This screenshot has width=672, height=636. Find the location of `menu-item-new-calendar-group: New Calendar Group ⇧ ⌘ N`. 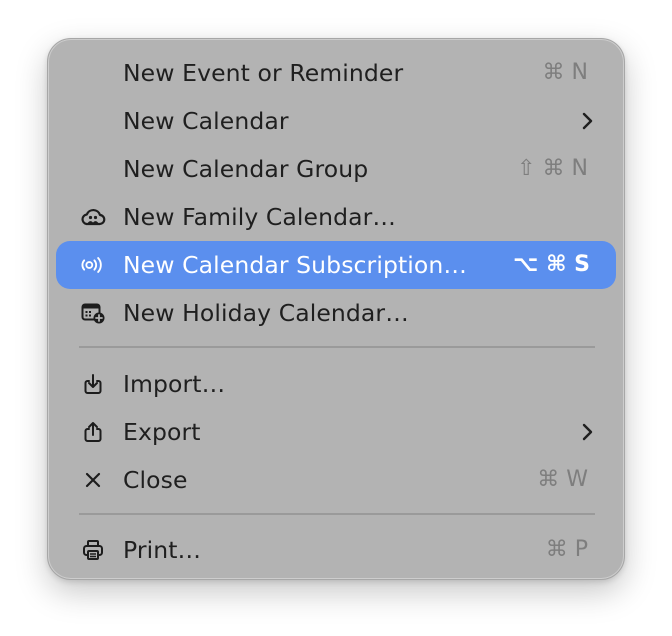

menu-item-new-calendar-group: New Calendar Group ⇧ ⌘ N is located at coordinates (336, 169).